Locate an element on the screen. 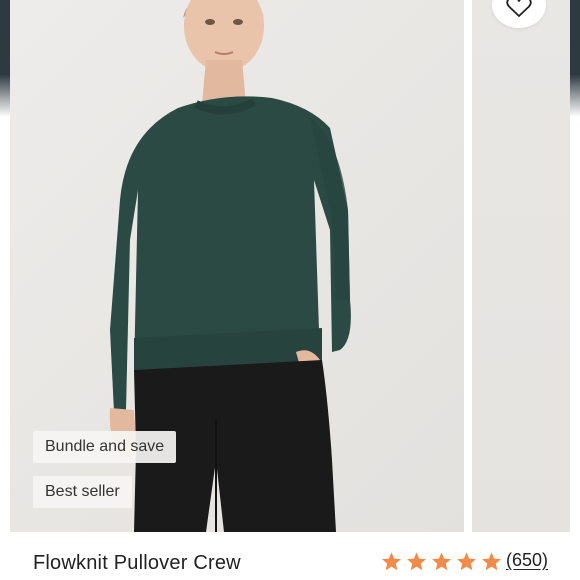 The height and width of the screenshot is (580, 580). bundle-and-save-badge: Bundle and save is located at coordinates (105, 447).